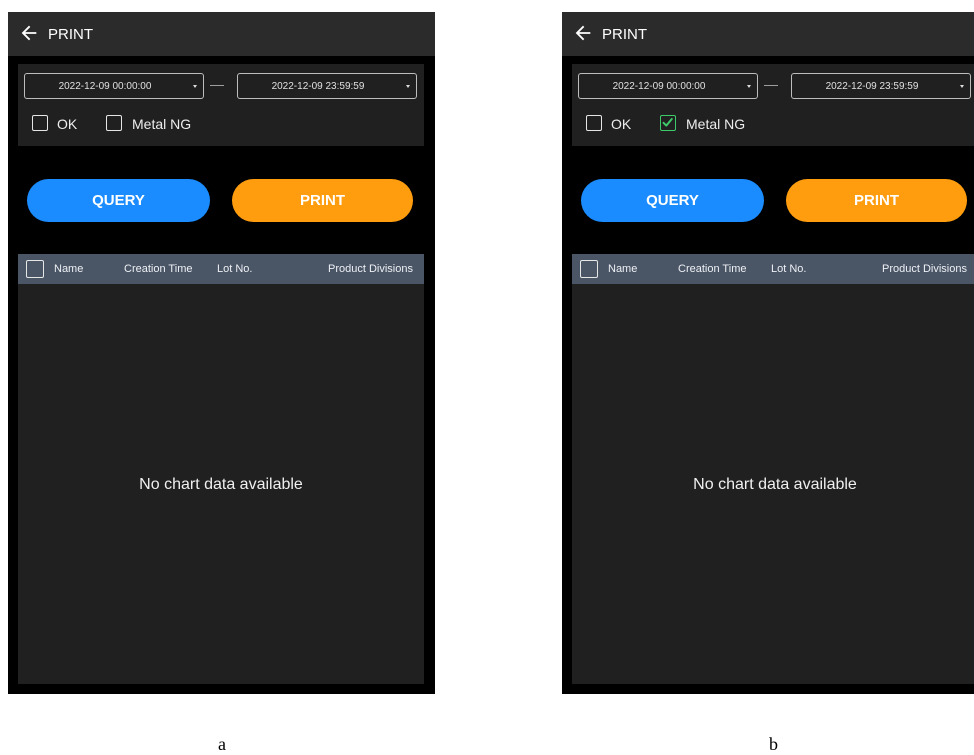  I want to click on caption-a: a, so click(222, 744).